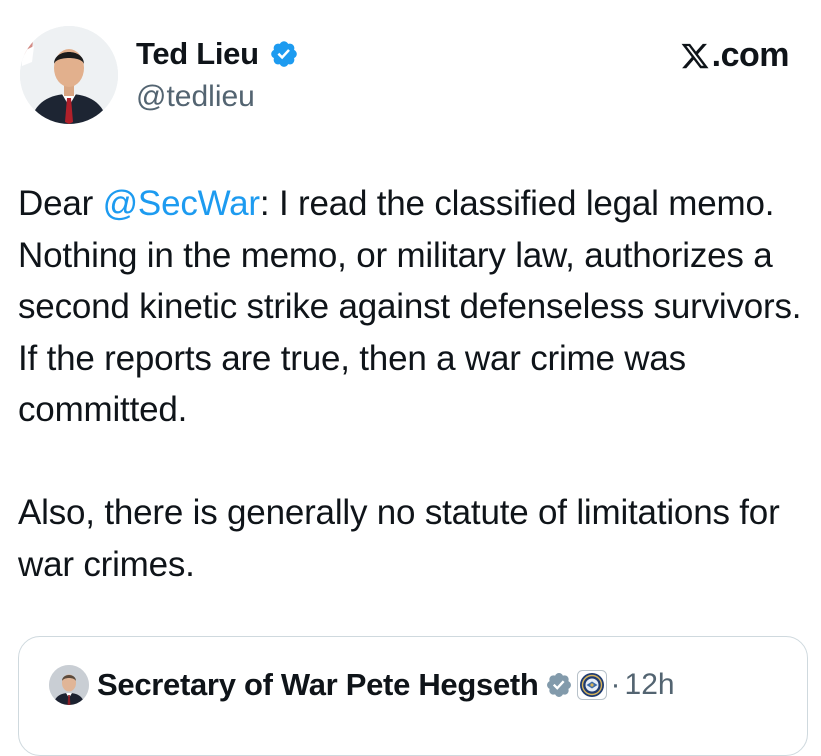 Image resolution: width=821 pixels, height=756 pixels. I want to click on quoted-author-avatar-image, so click(69, 685).